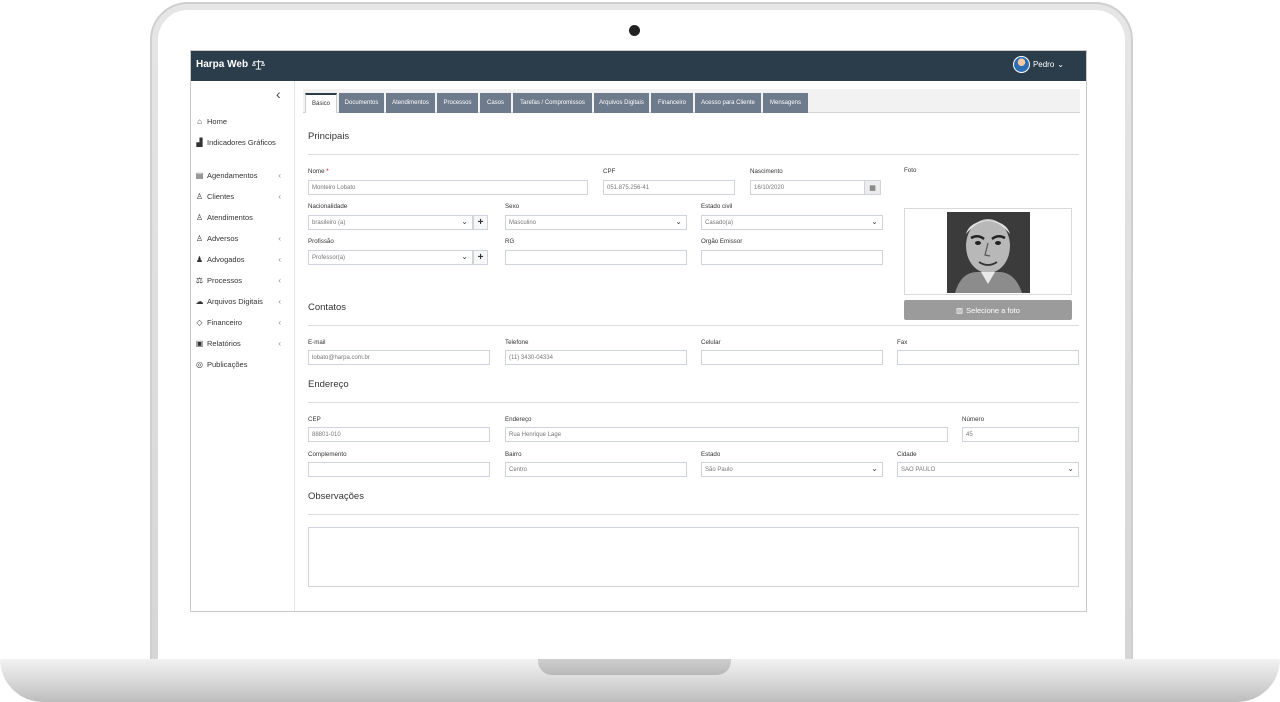 The image size is (1280, 702). I want to click on image-icon: ▨, so click(960, 310).